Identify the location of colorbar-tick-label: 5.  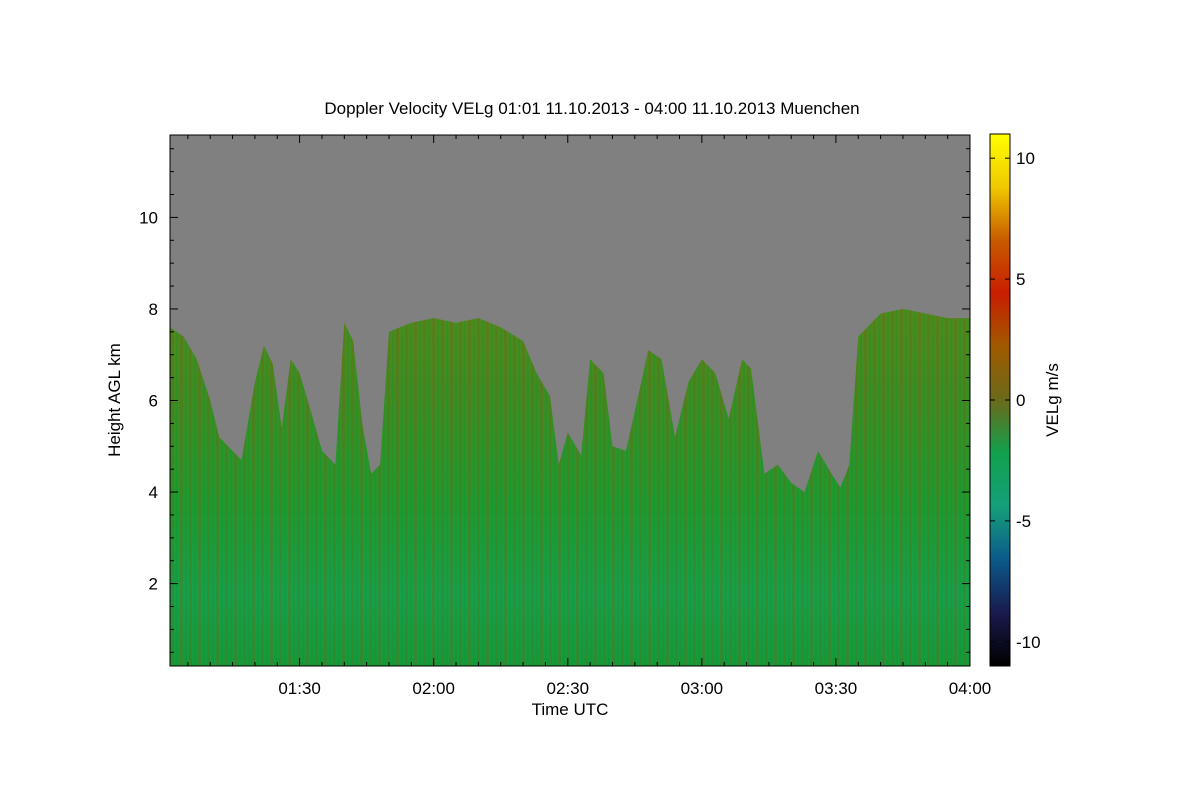
(1020, 279).